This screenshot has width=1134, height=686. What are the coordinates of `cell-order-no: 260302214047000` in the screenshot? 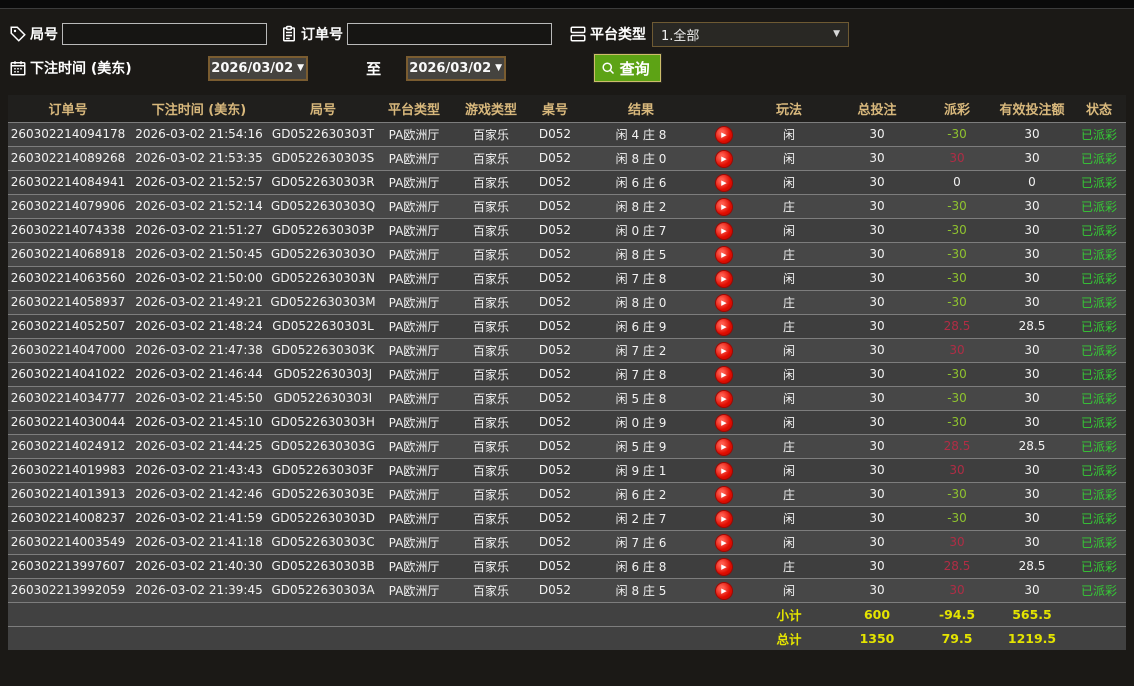 It's located at (68, 349).